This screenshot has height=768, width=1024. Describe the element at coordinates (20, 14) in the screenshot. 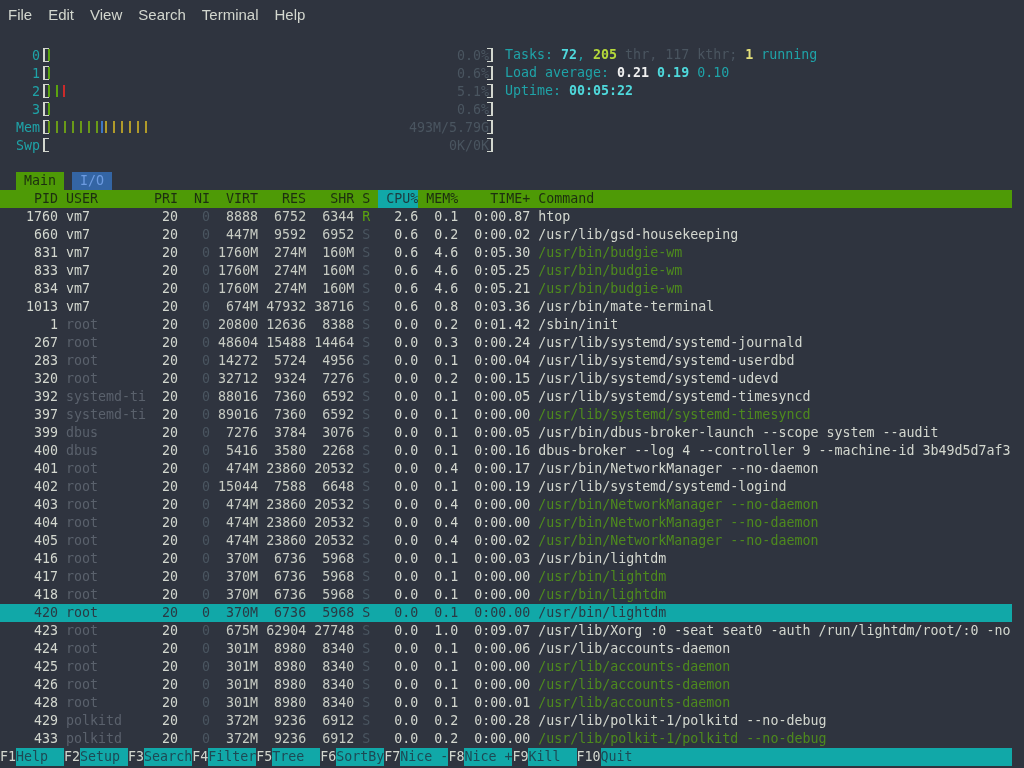

I see `menu-item: File` at that location.